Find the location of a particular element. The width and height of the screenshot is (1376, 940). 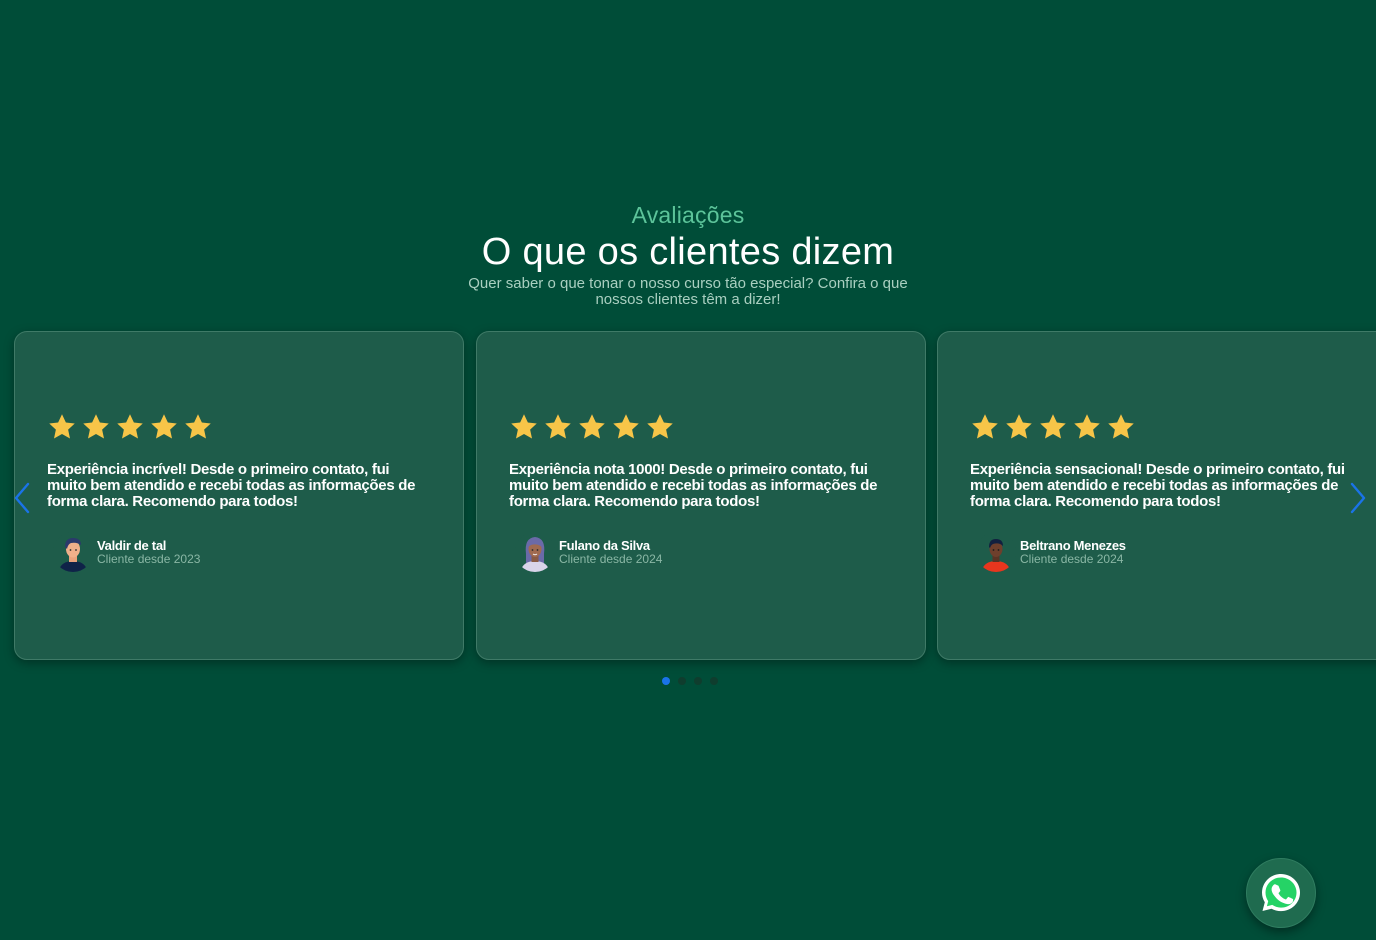

testimonial-author: Valdir de tal Cliente desde 2023 is located at coordinates (239, 552).